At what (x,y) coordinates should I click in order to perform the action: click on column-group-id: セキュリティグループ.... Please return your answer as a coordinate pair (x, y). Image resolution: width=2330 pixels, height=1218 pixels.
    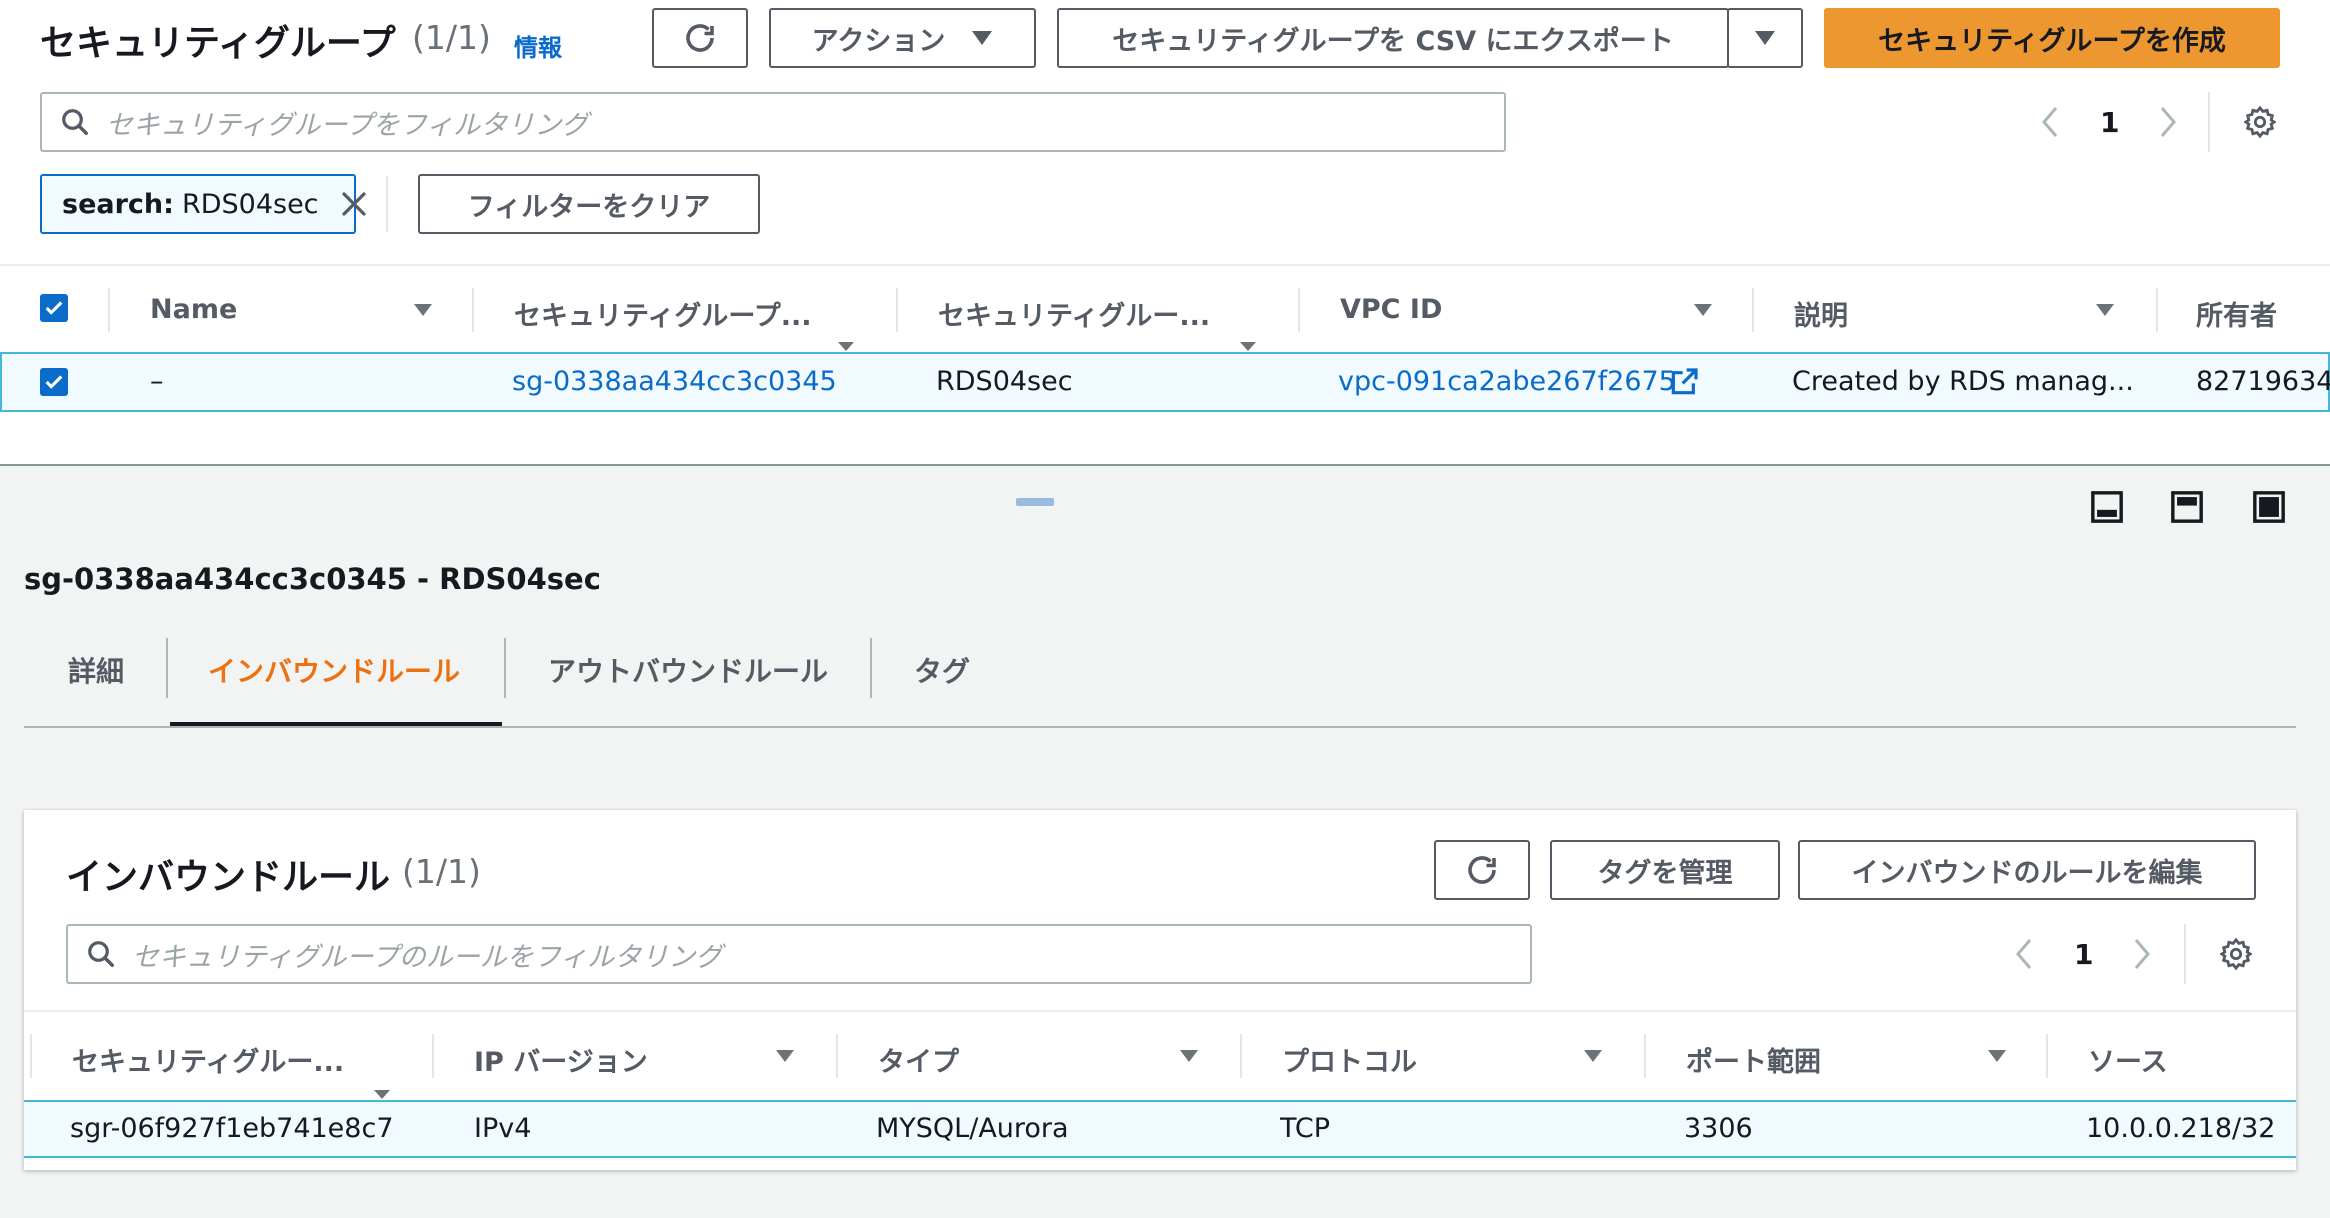
    Looking at the image, I should click on (672, 313).